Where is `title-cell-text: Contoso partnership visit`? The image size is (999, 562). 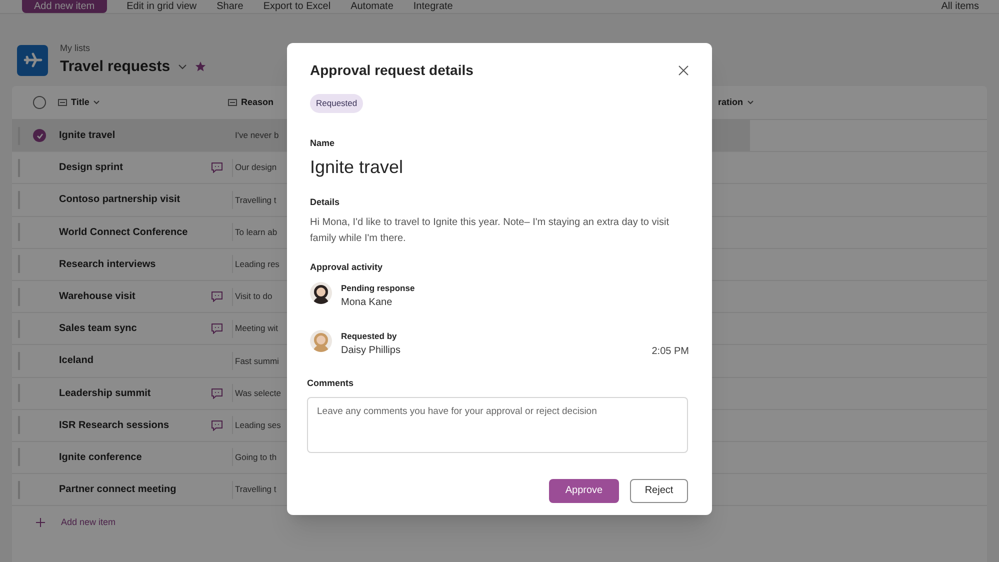
title-cell-text: Contoso partnership visit is located at coordinates (120, 200).